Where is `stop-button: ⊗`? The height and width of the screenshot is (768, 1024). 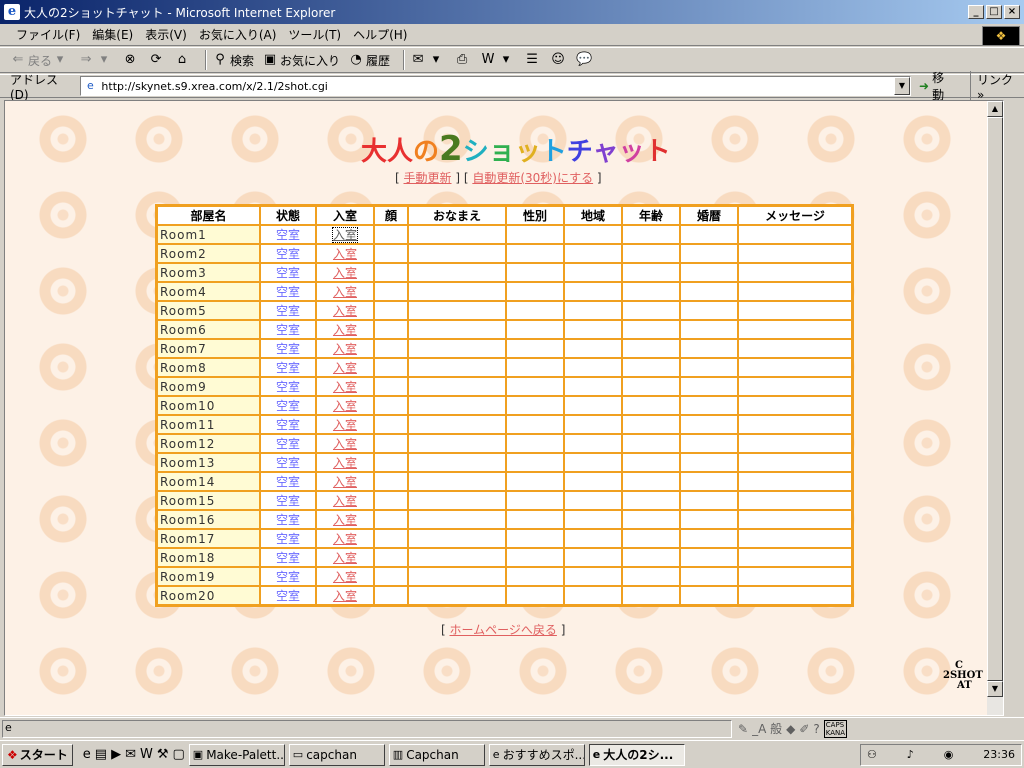 stop-button: ⊗ is located at coordinates (131, 60).